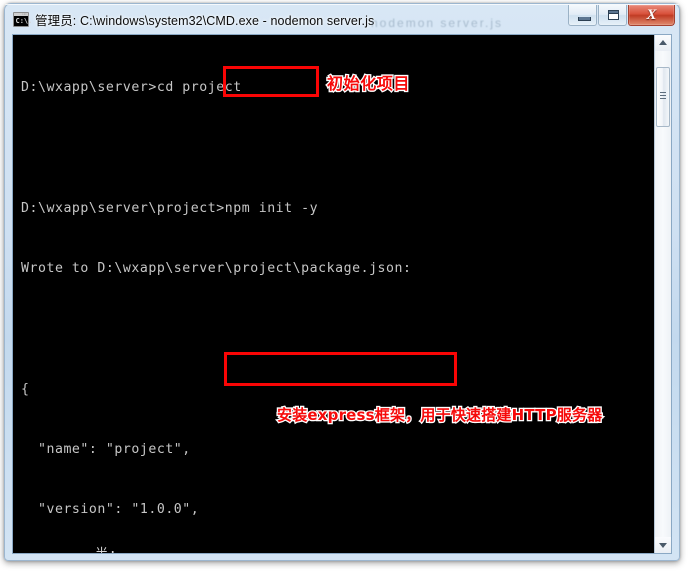  I want to click on scroll-up-button, so click(663, 43).